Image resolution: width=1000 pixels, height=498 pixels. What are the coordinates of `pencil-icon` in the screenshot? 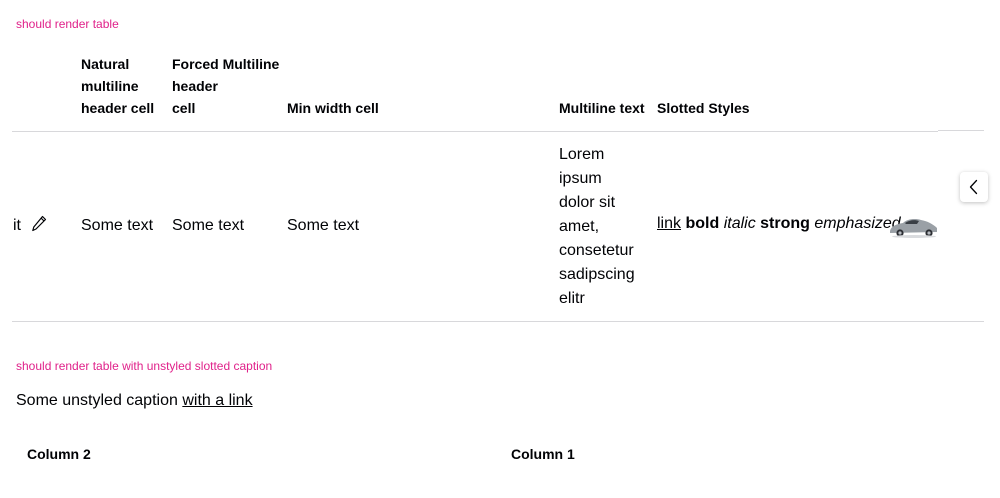 It's located at (39, 224).